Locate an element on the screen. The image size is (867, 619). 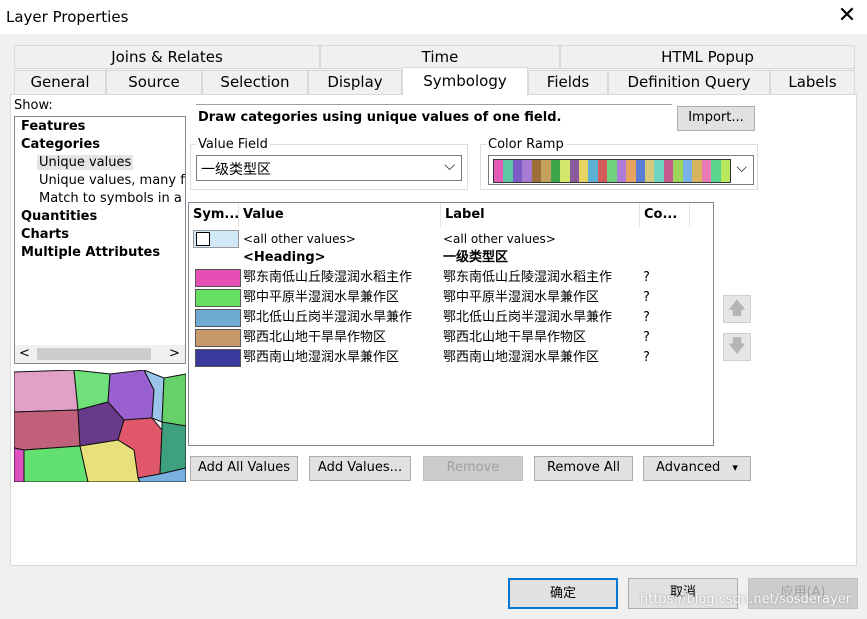
tree-scrollbar: < > is located at coordinates (100, 354).